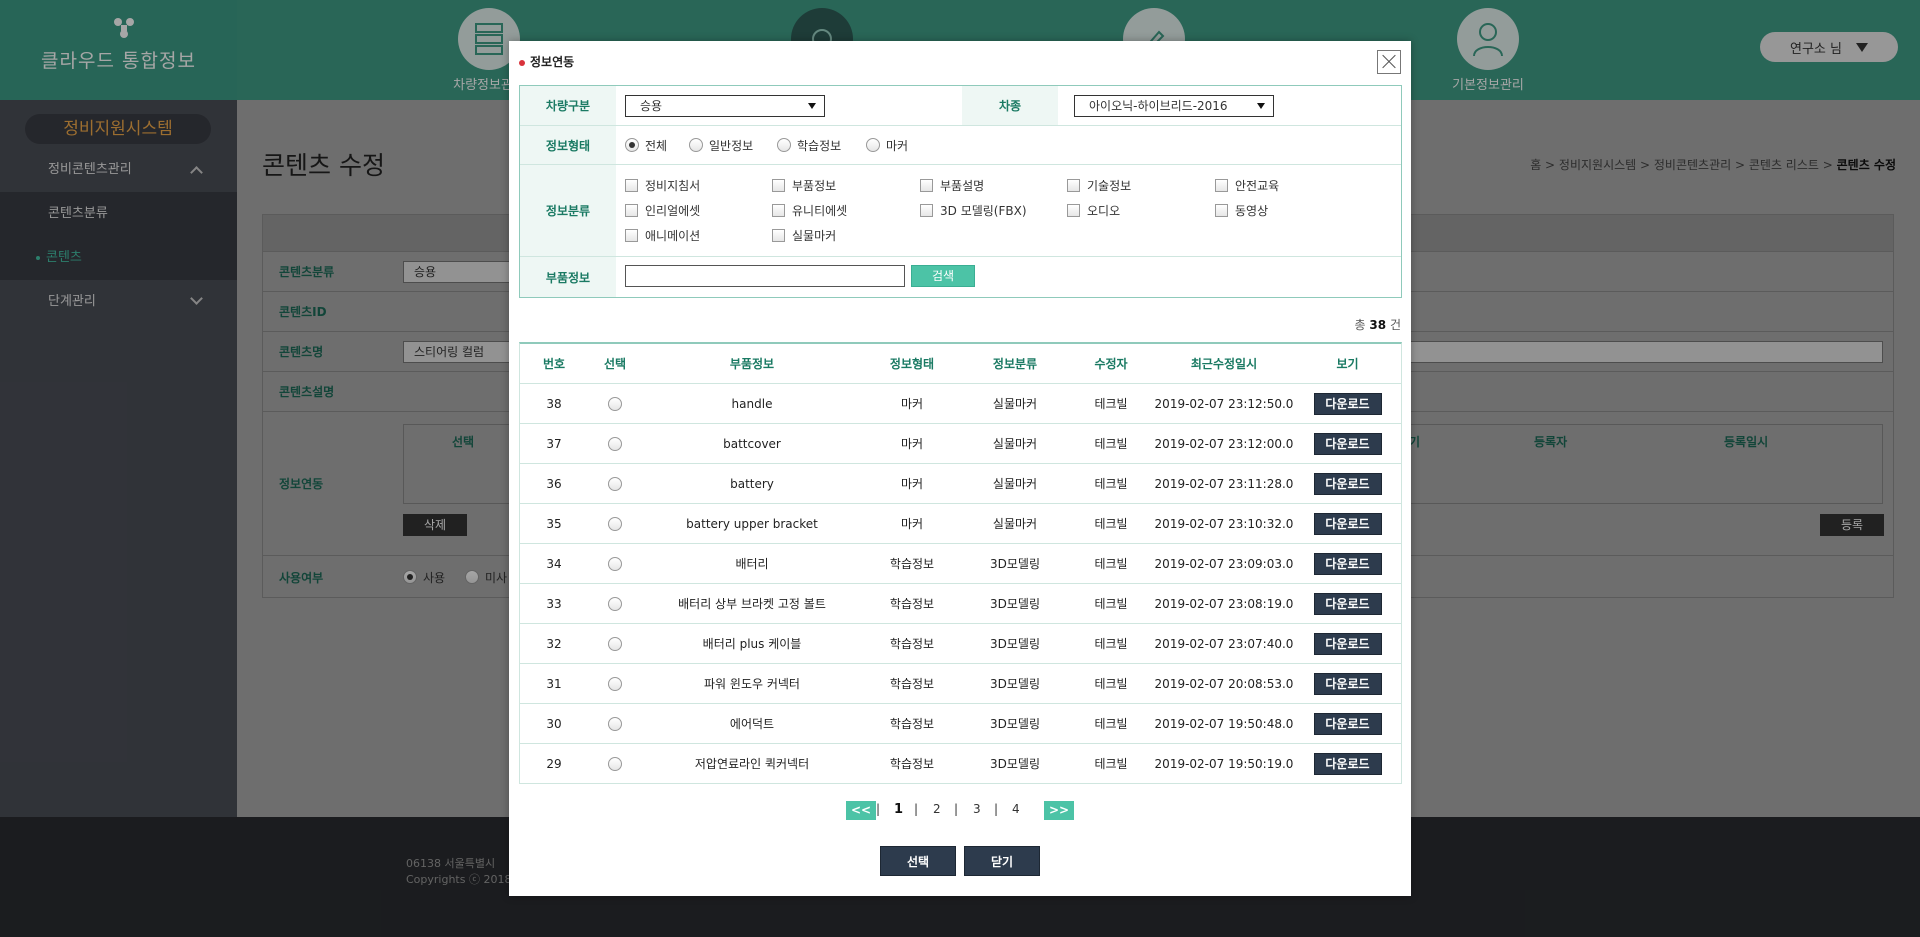 The height and width of the screenshot is (937, 1920). Describe the element at coordinates (912, 484) in the screenshot. I see `cell-form: 마커` at that location.